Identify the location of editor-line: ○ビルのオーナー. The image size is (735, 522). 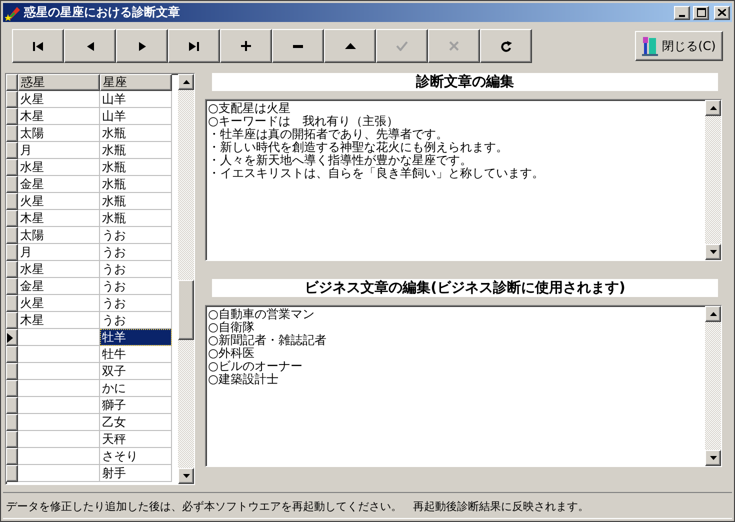
(256, 366).